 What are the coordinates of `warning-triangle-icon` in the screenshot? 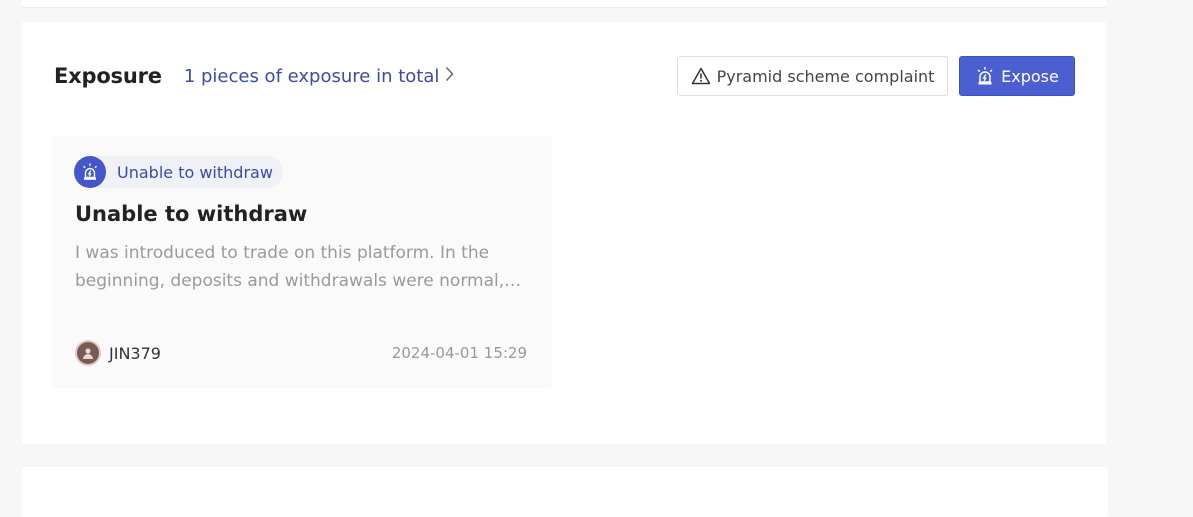 It's located at (701, 76).